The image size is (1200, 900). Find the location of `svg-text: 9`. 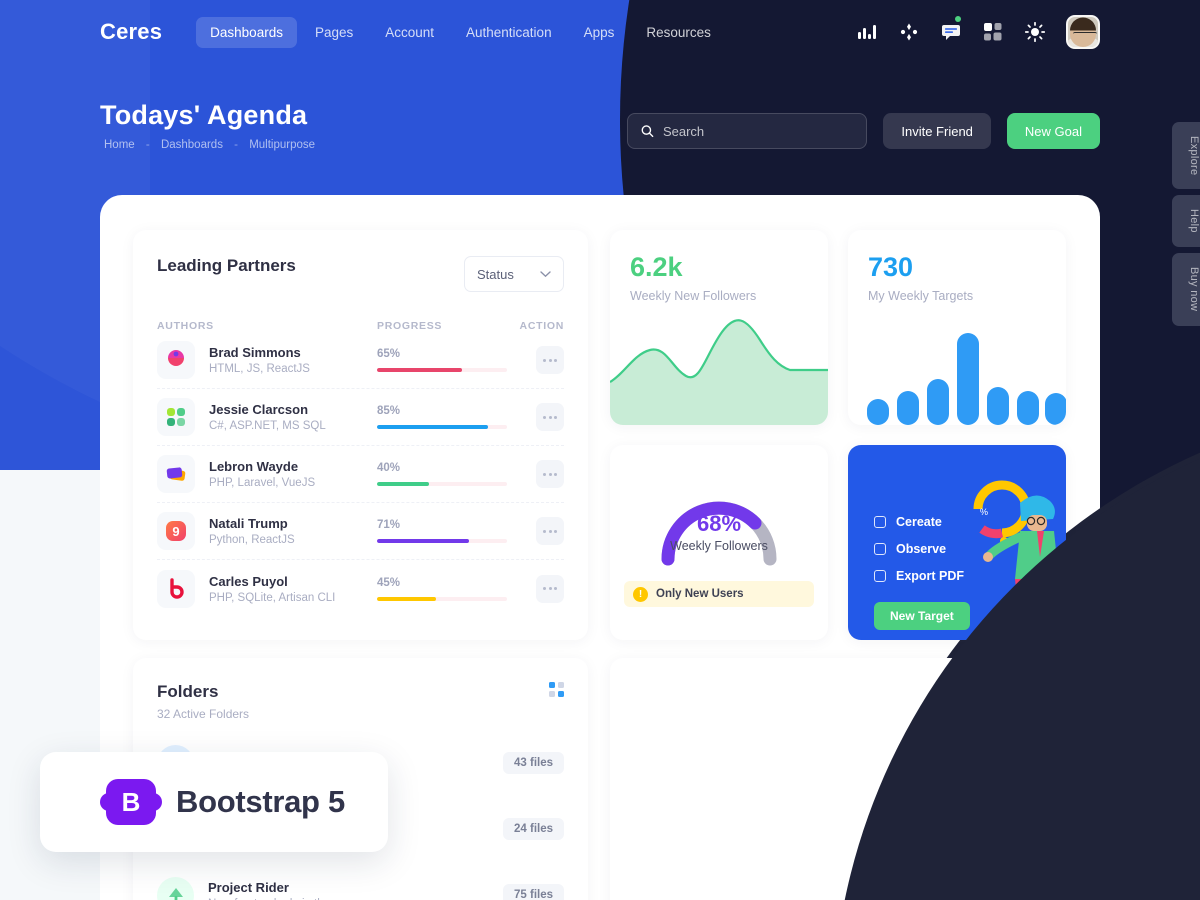

svg-text: 9 is located at coordinates (175, 531).